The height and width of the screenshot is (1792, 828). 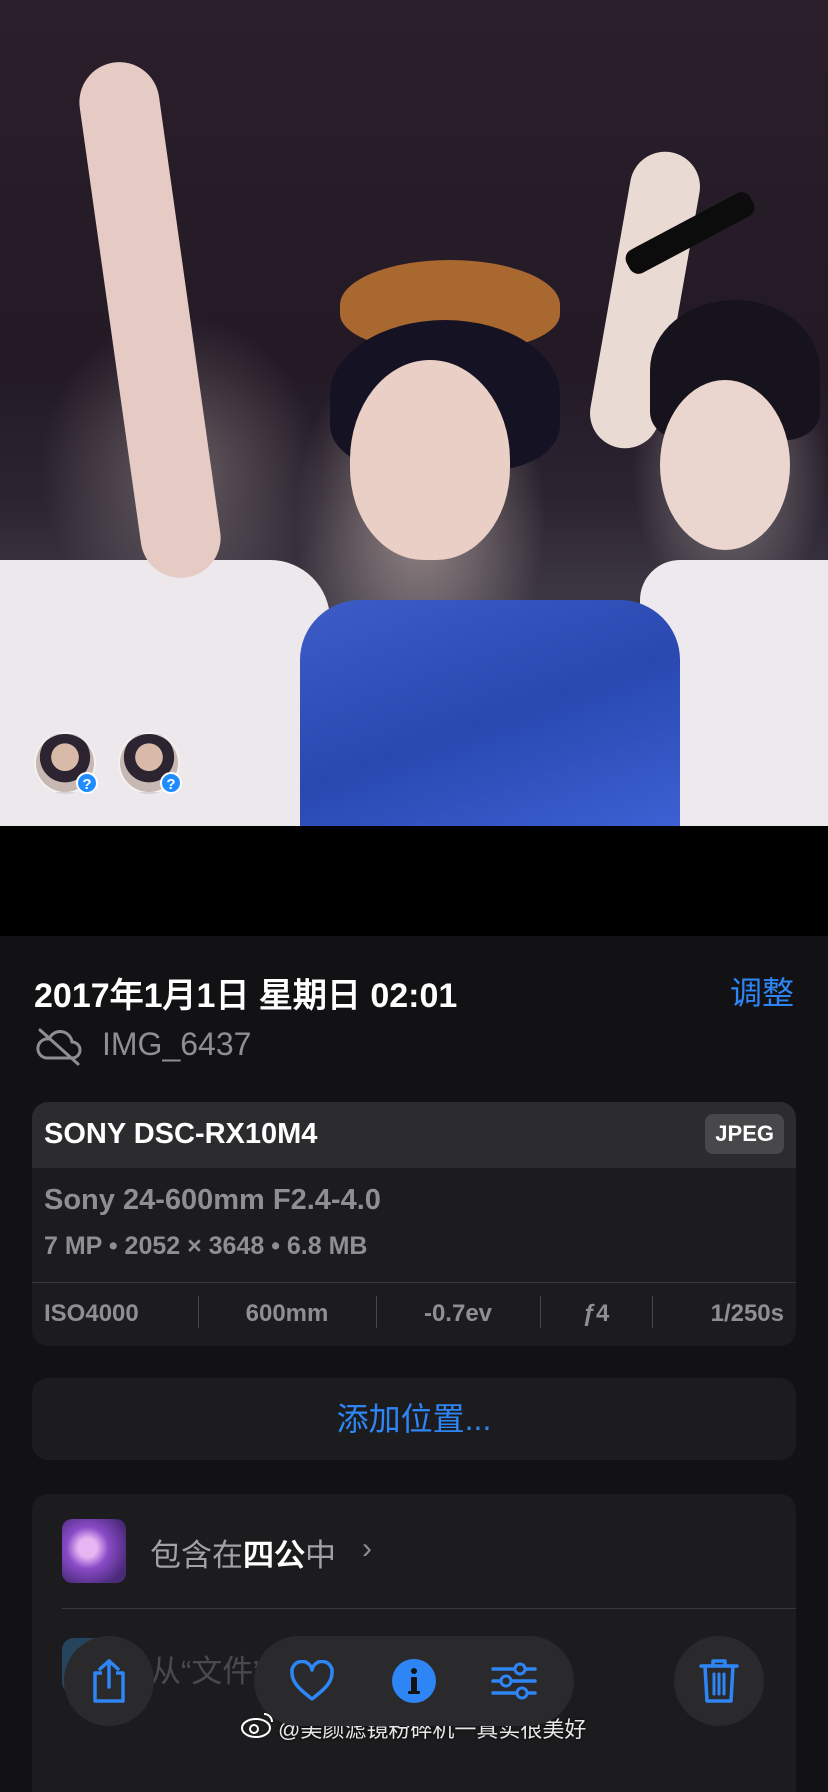 I want to click on photo-subject-center, so click(x=490, y=713).